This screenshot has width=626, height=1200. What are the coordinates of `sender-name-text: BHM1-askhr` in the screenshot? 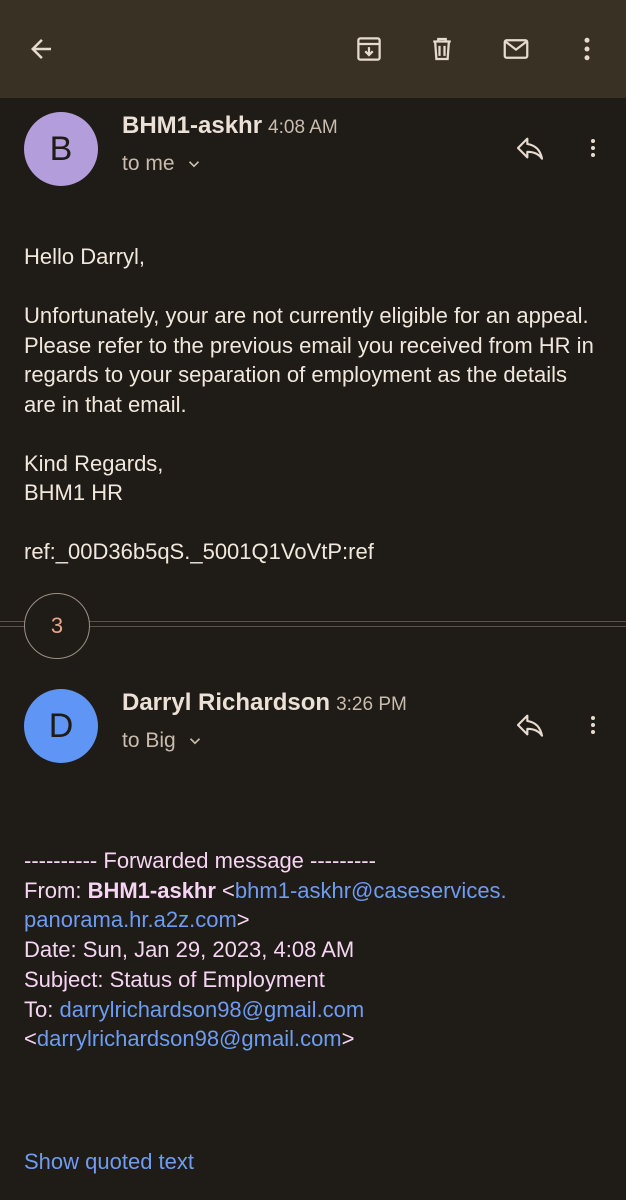 It's located at (192, 125).